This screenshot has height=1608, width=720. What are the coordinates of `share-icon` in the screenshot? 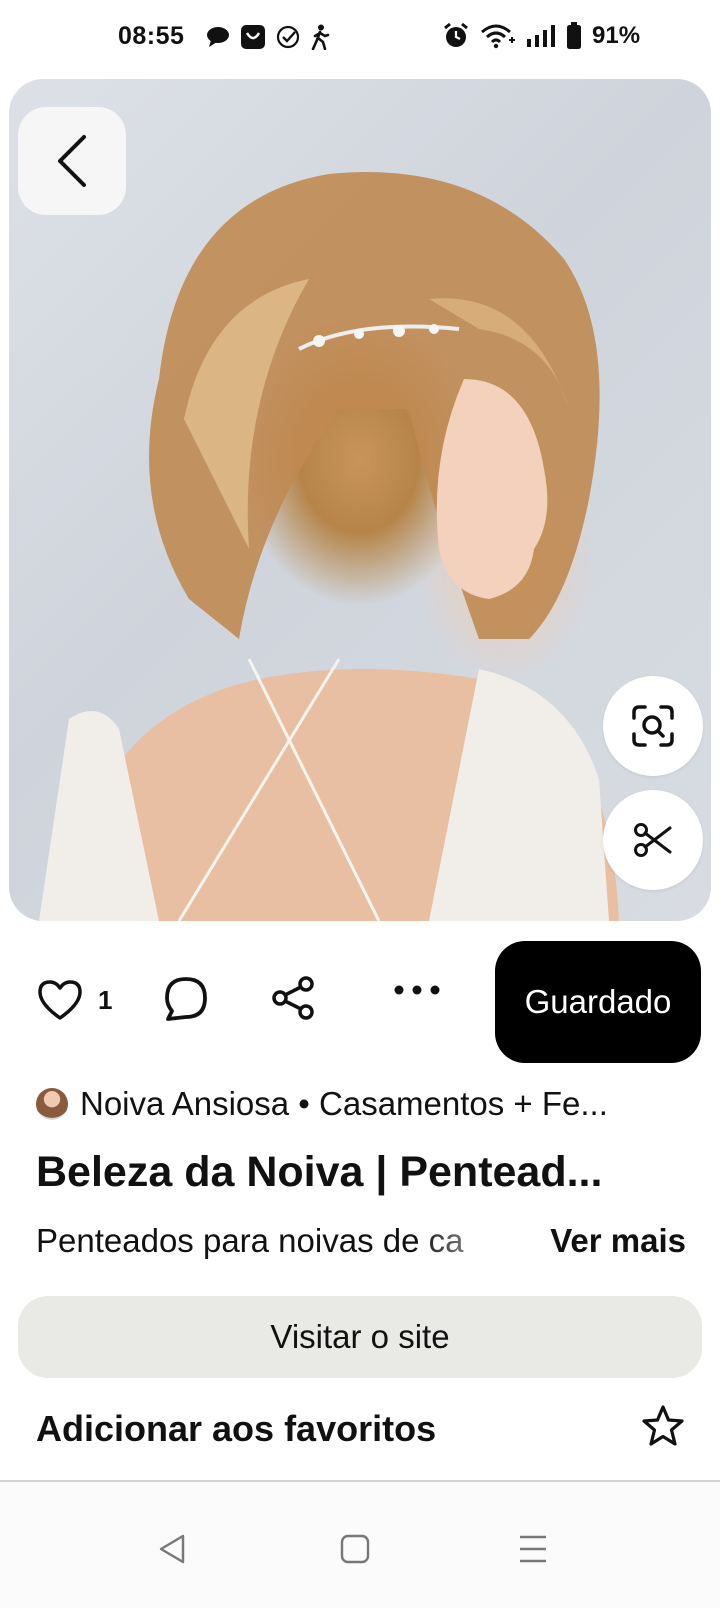 It's located at (293, 998).